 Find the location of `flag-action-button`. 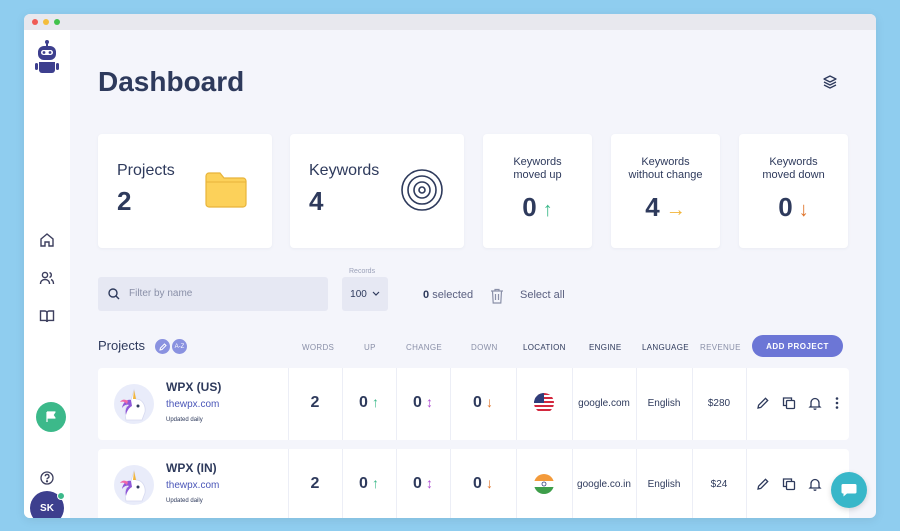

flag-action-button is located at coordinates (51, 417).